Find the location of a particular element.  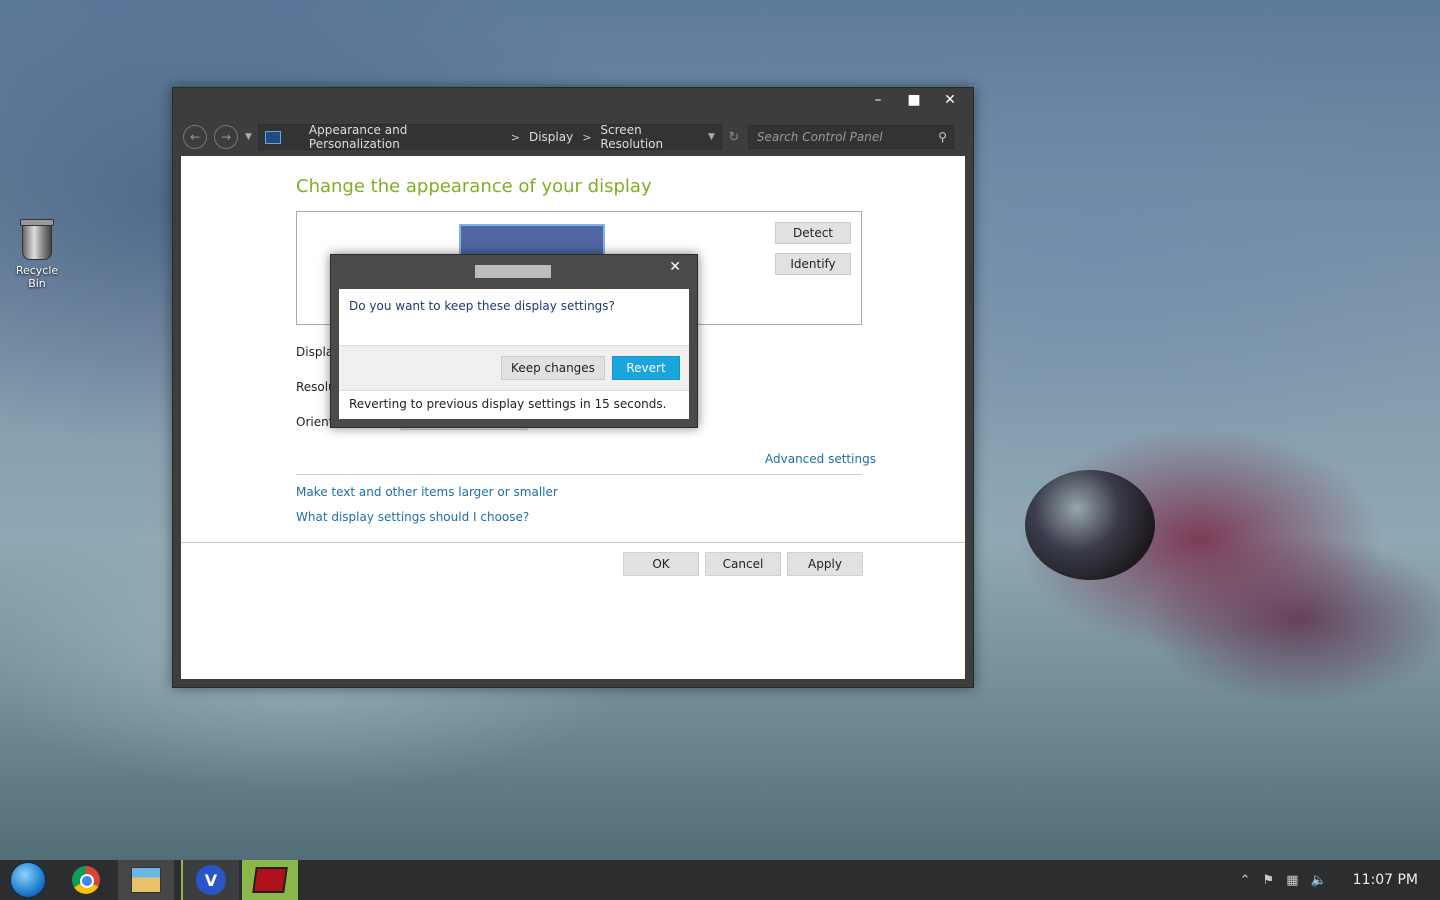

clock: 11:07 PM is located at coordinates (1385, 880).